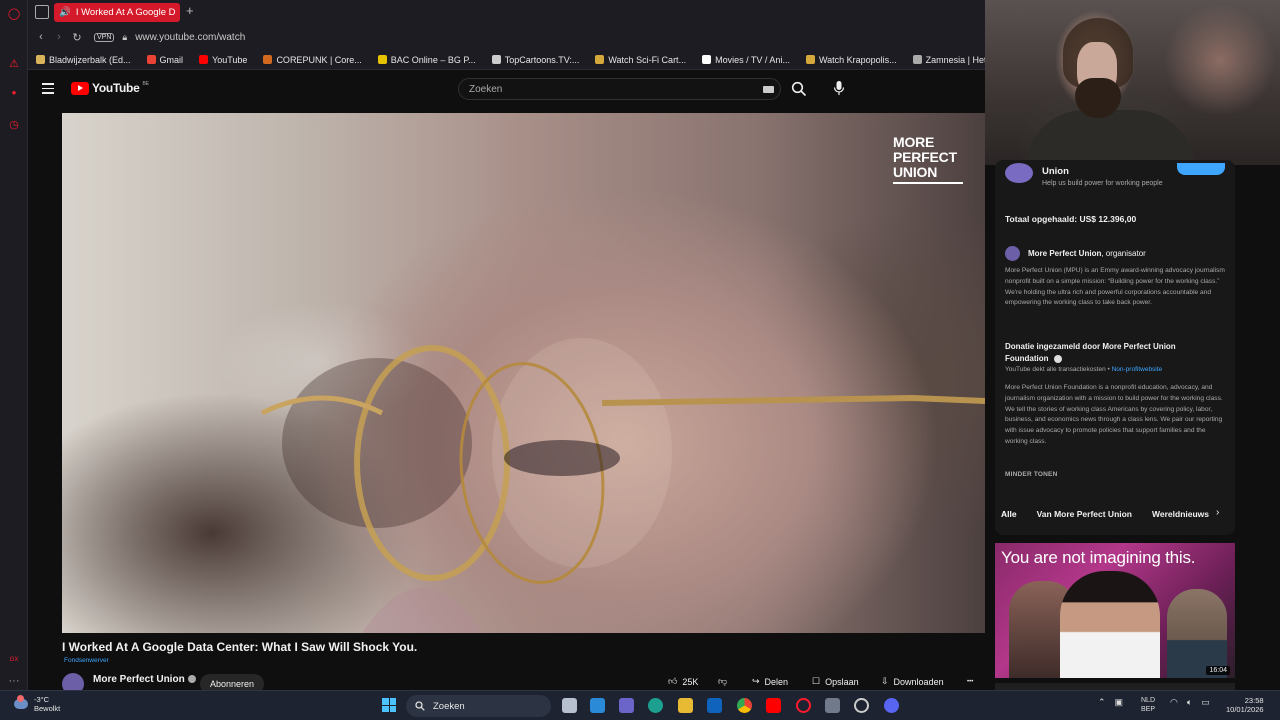 Image resolution: width=1280 pixels, height=720 pixels. What do you see at coordinates (619, 89) in the screenshot?
I see `search-input: Zoeken` at bounding box center [619, 89].